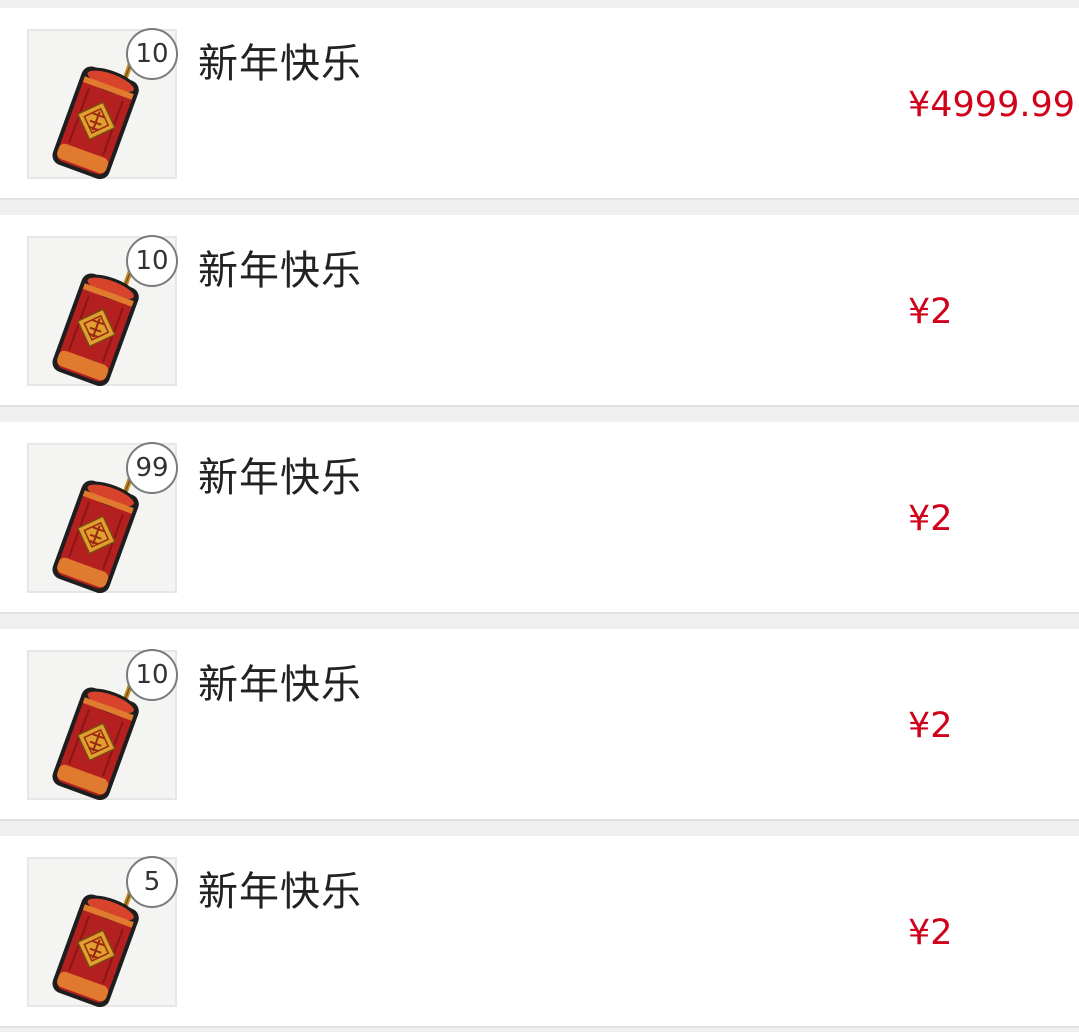  Describe the element at coordinates (152, 468) in the screenshot. I see `quantity-badge: 99` at that location.